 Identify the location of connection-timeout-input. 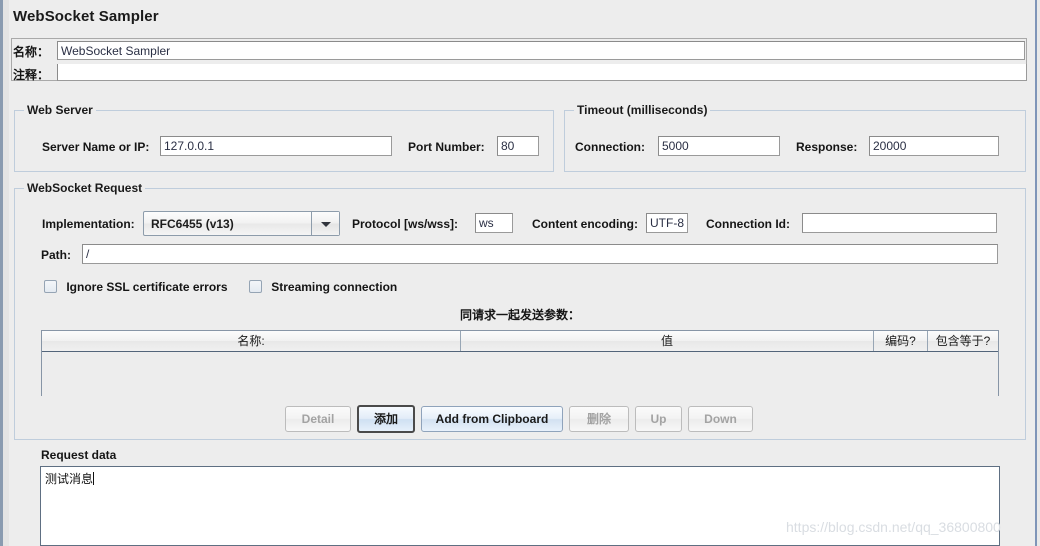
(719, 146).